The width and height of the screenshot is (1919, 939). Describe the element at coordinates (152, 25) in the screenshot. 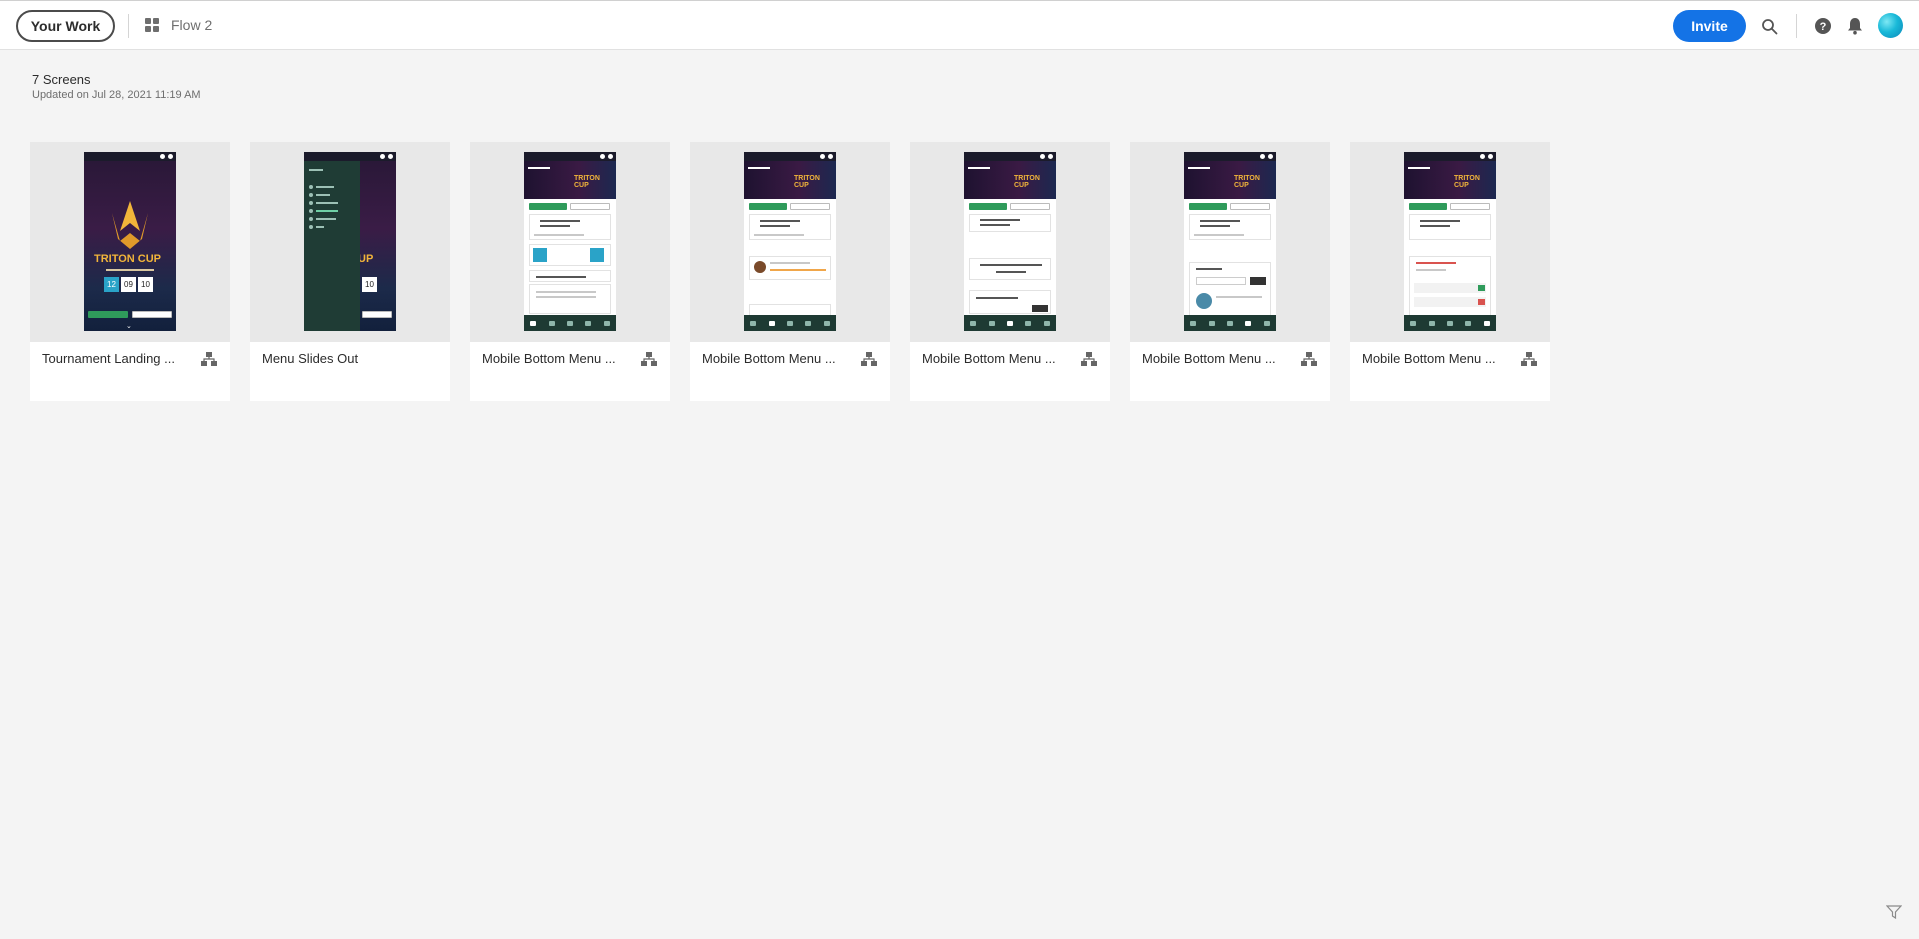

I see `grid-icon` at that location.